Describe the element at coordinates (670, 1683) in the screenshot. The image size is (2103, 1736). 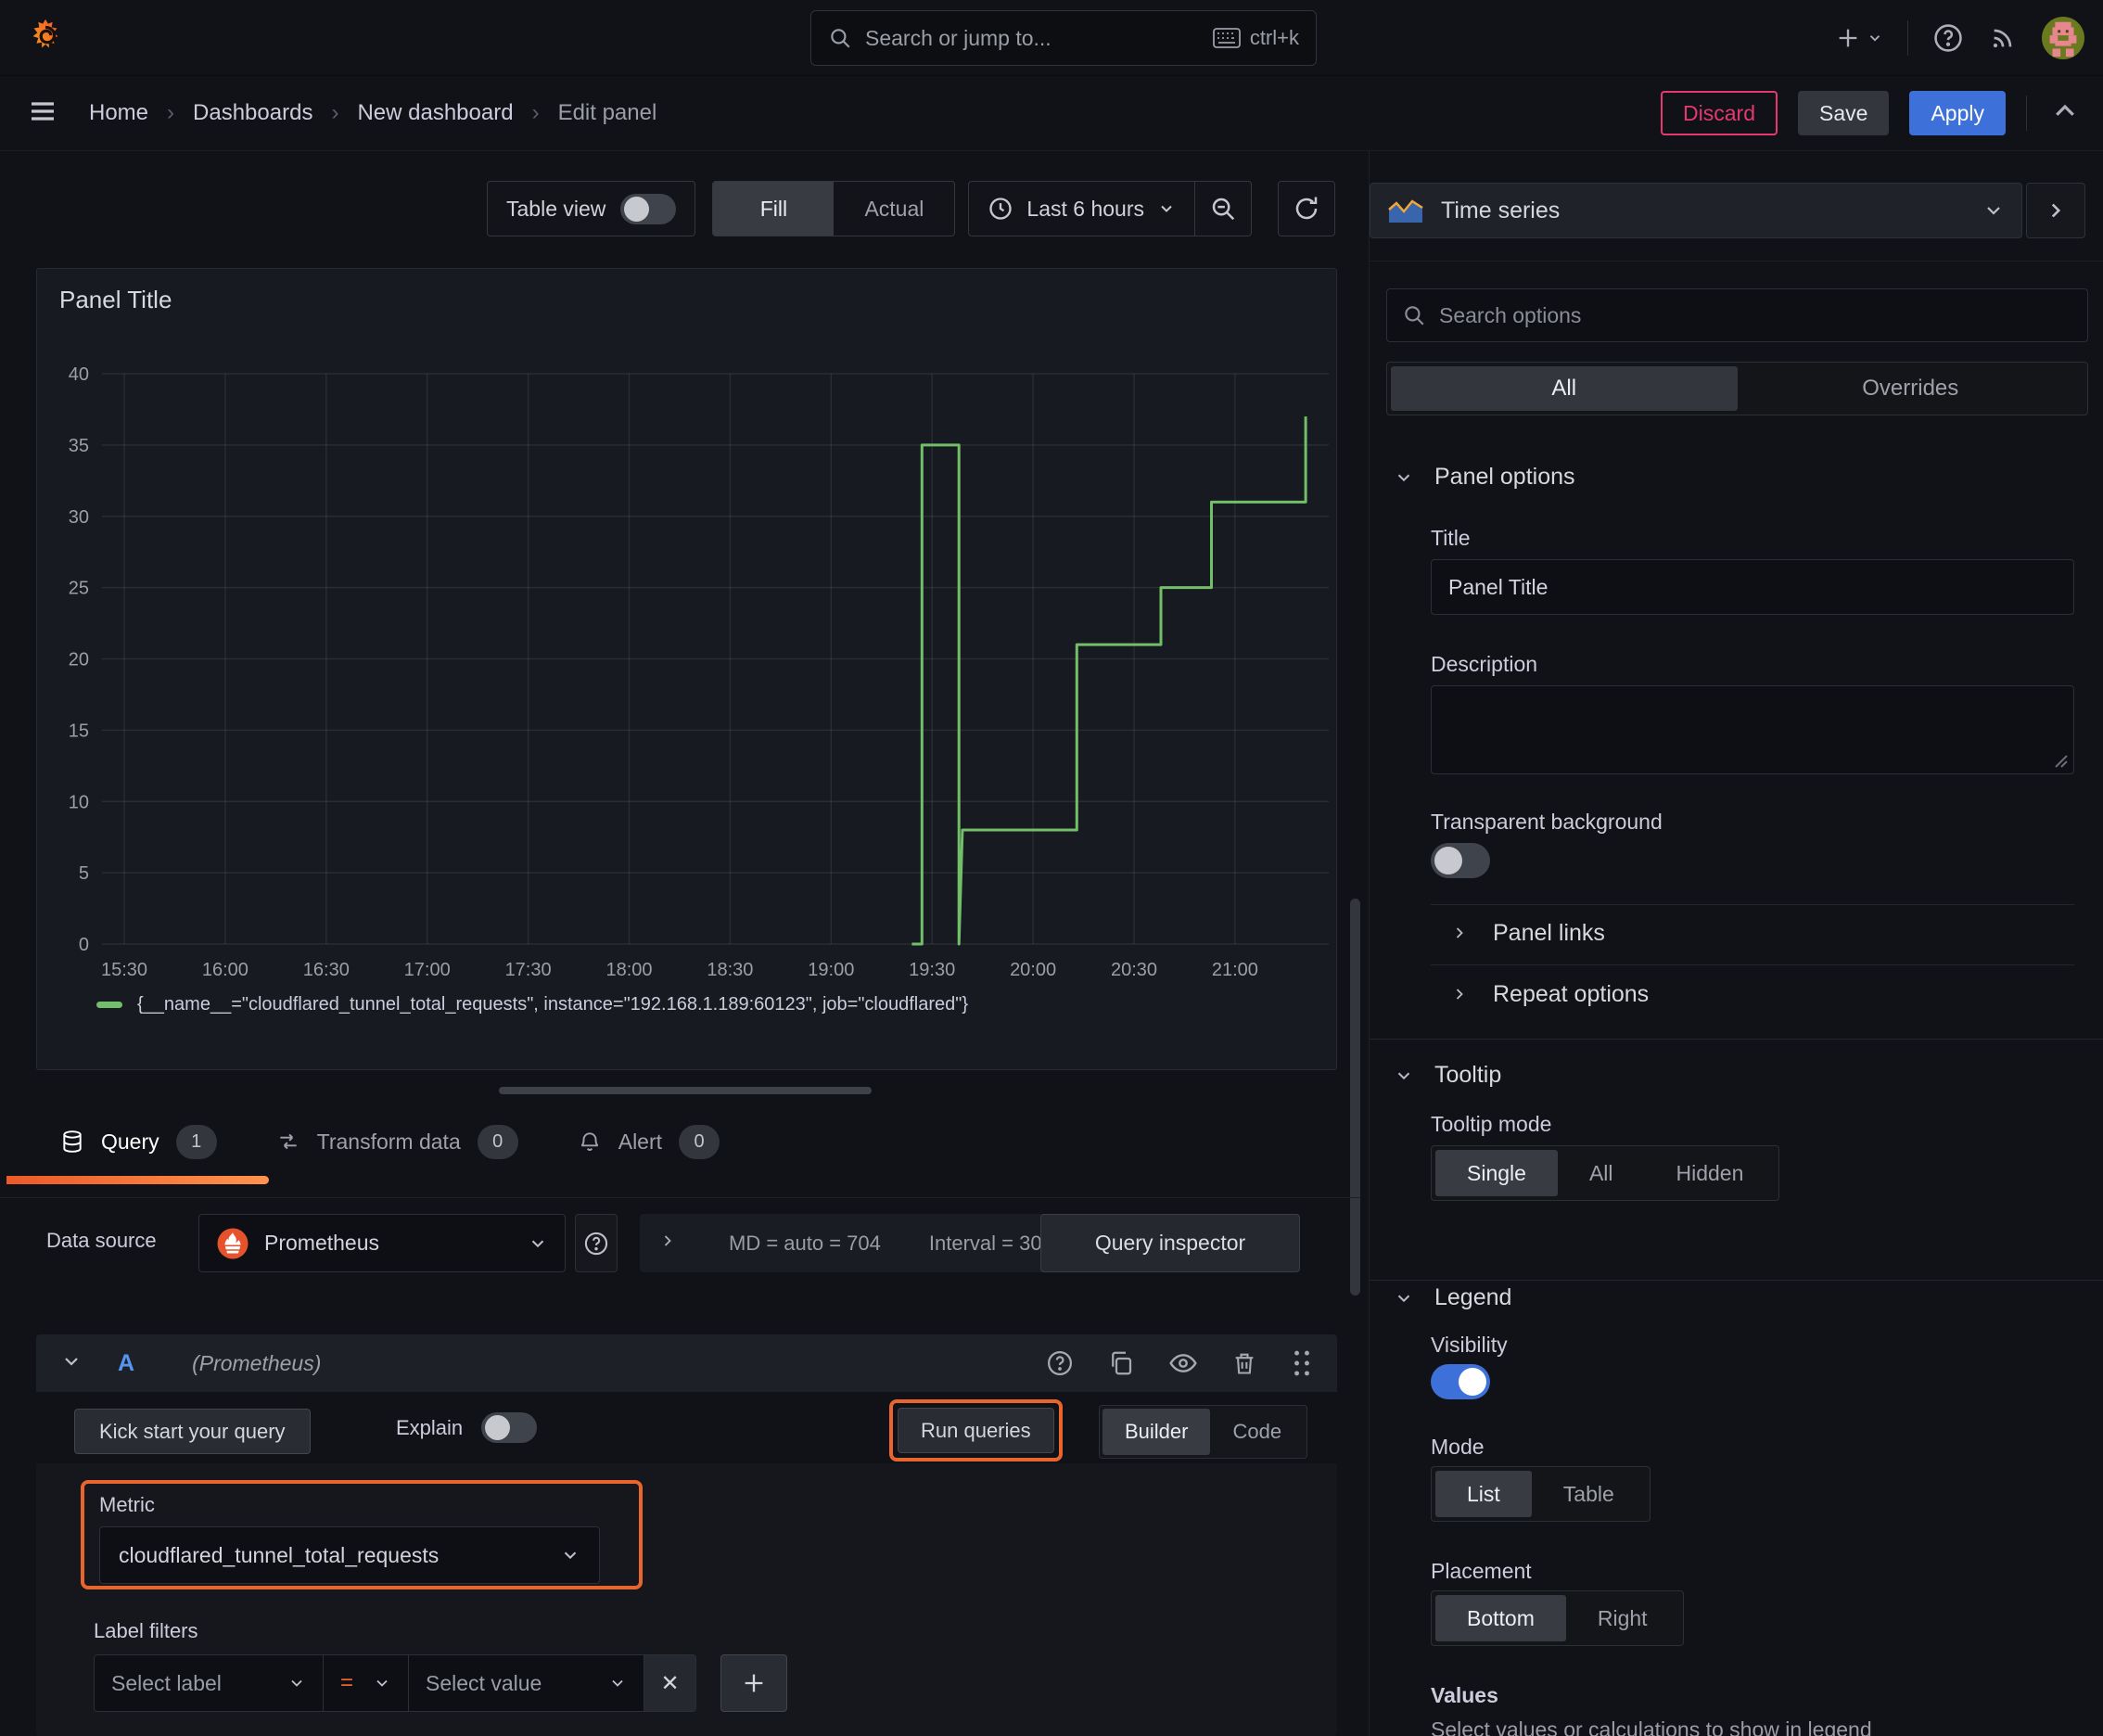
I see `remove-filter-button: ✕` at that location.